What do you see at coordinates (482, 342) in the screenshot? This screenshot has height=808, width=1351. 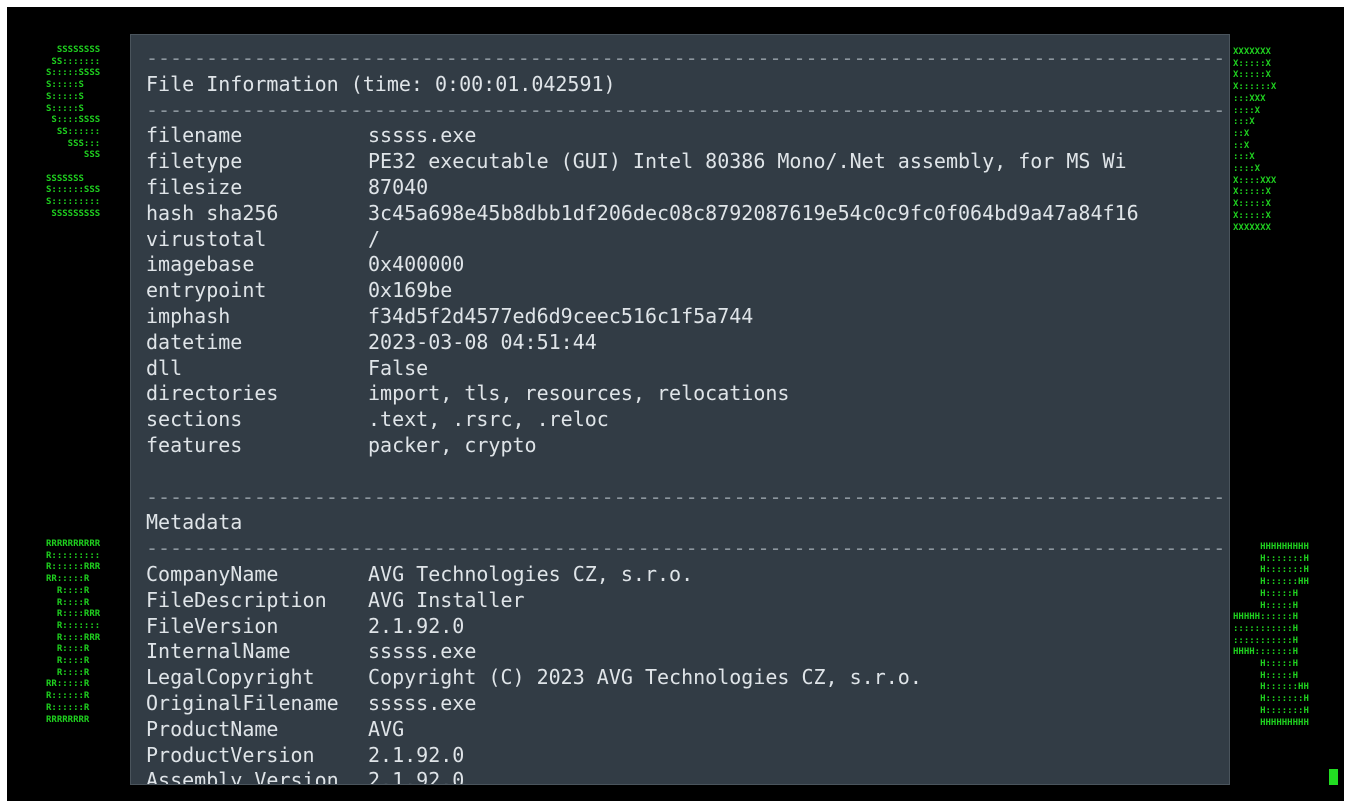 I see `field-value: 2023-03-08 04:51:44` at bounding box center [482, 342].